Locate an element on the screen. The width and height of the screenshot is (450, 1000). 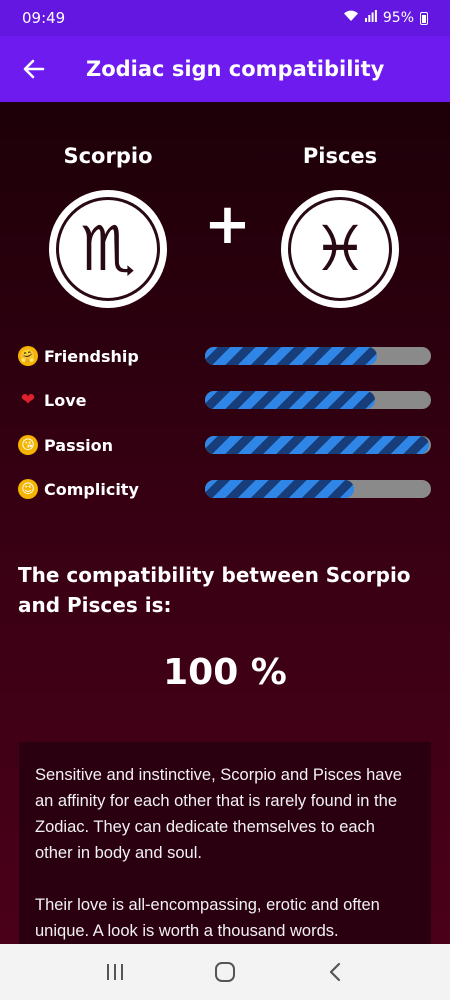
scorpio-sign-badge: ♏ is located at coordinates (108, 249).